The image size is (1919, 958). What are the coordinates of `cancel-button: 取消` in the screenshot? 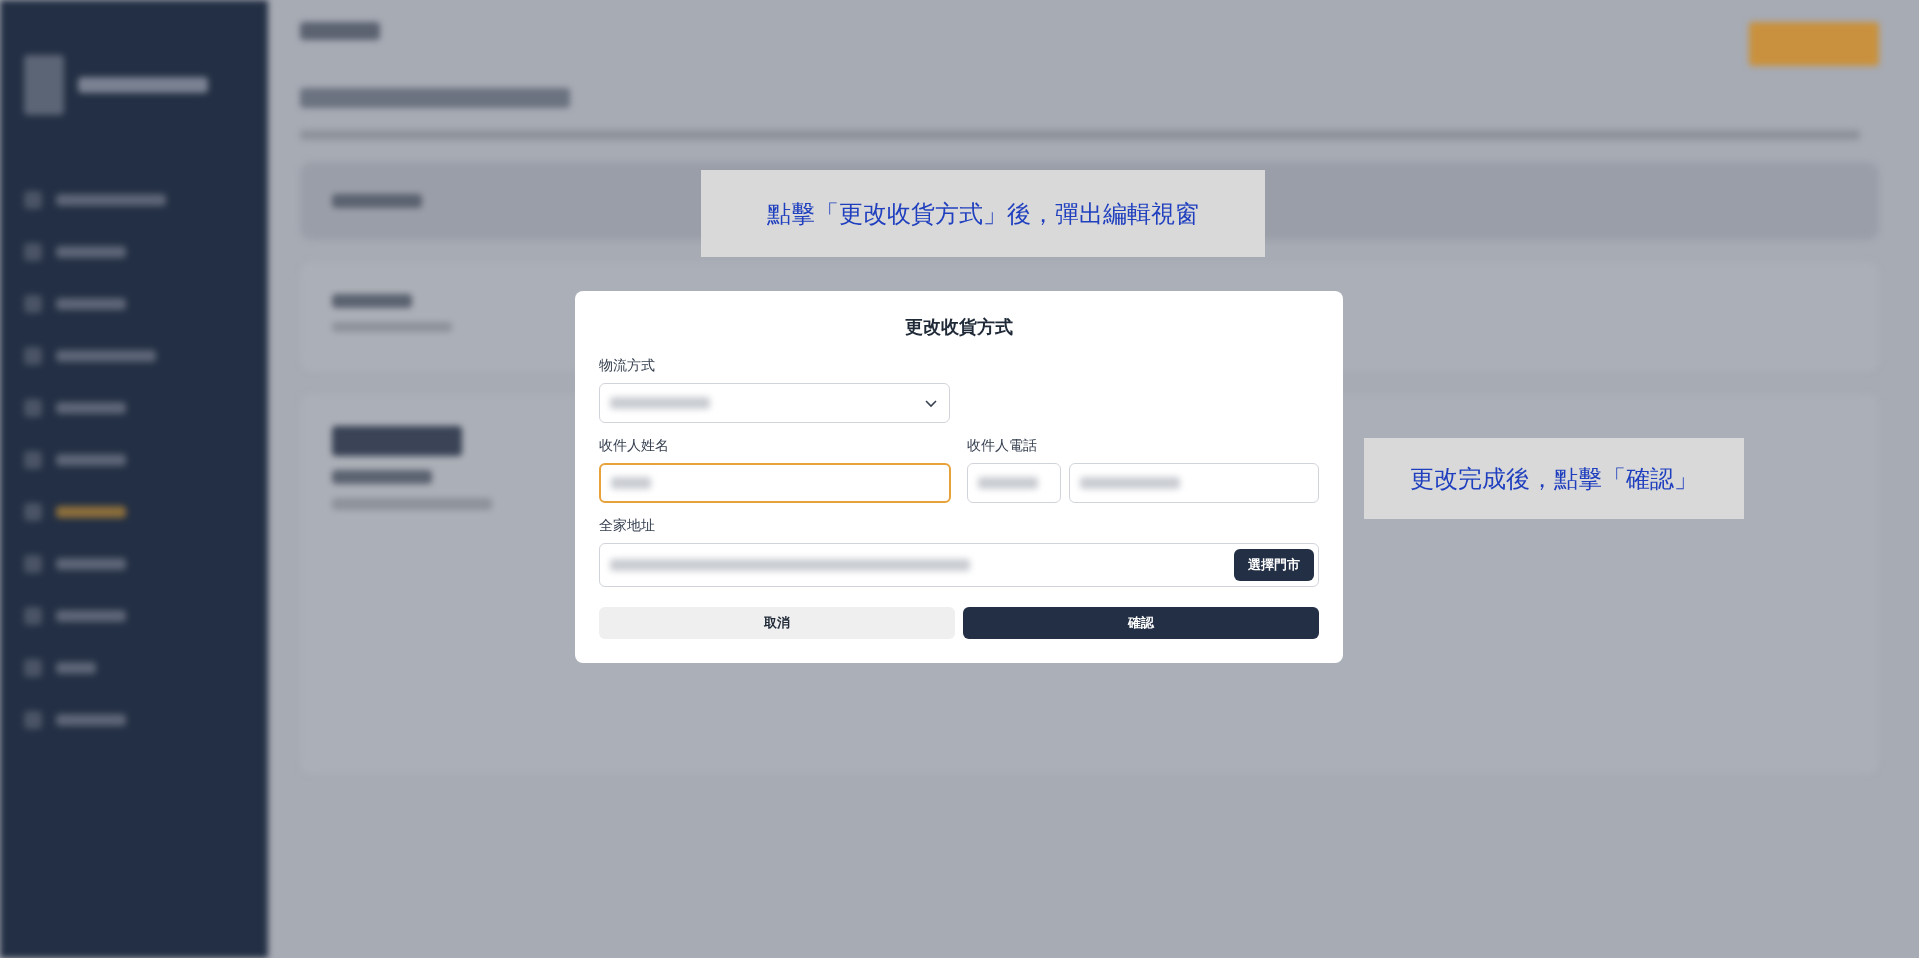 It's located at (777, 623).